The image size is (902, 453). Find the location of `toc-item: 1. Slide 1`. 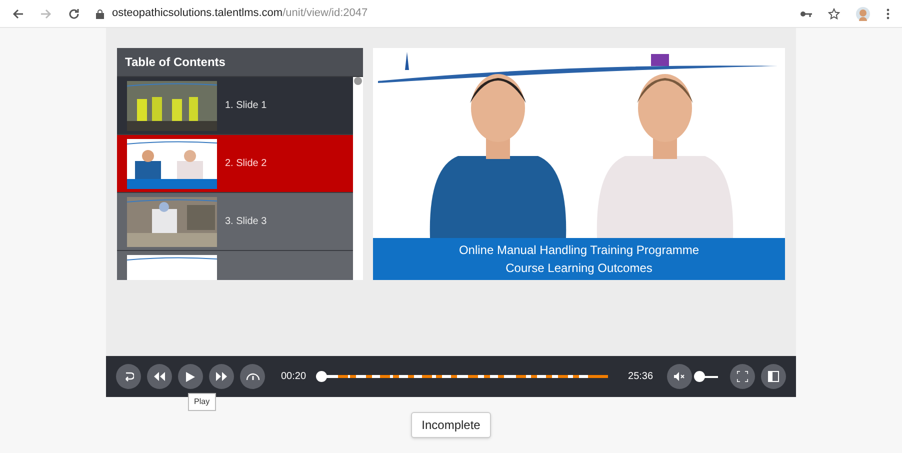

toc-item: 1. Slide 1 is located at coordinates (235, 106).